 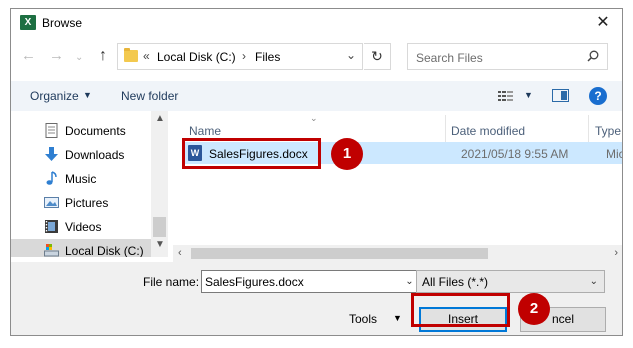 I want to click on scroll-left-icon: ‹, so click(x=180, y=253).